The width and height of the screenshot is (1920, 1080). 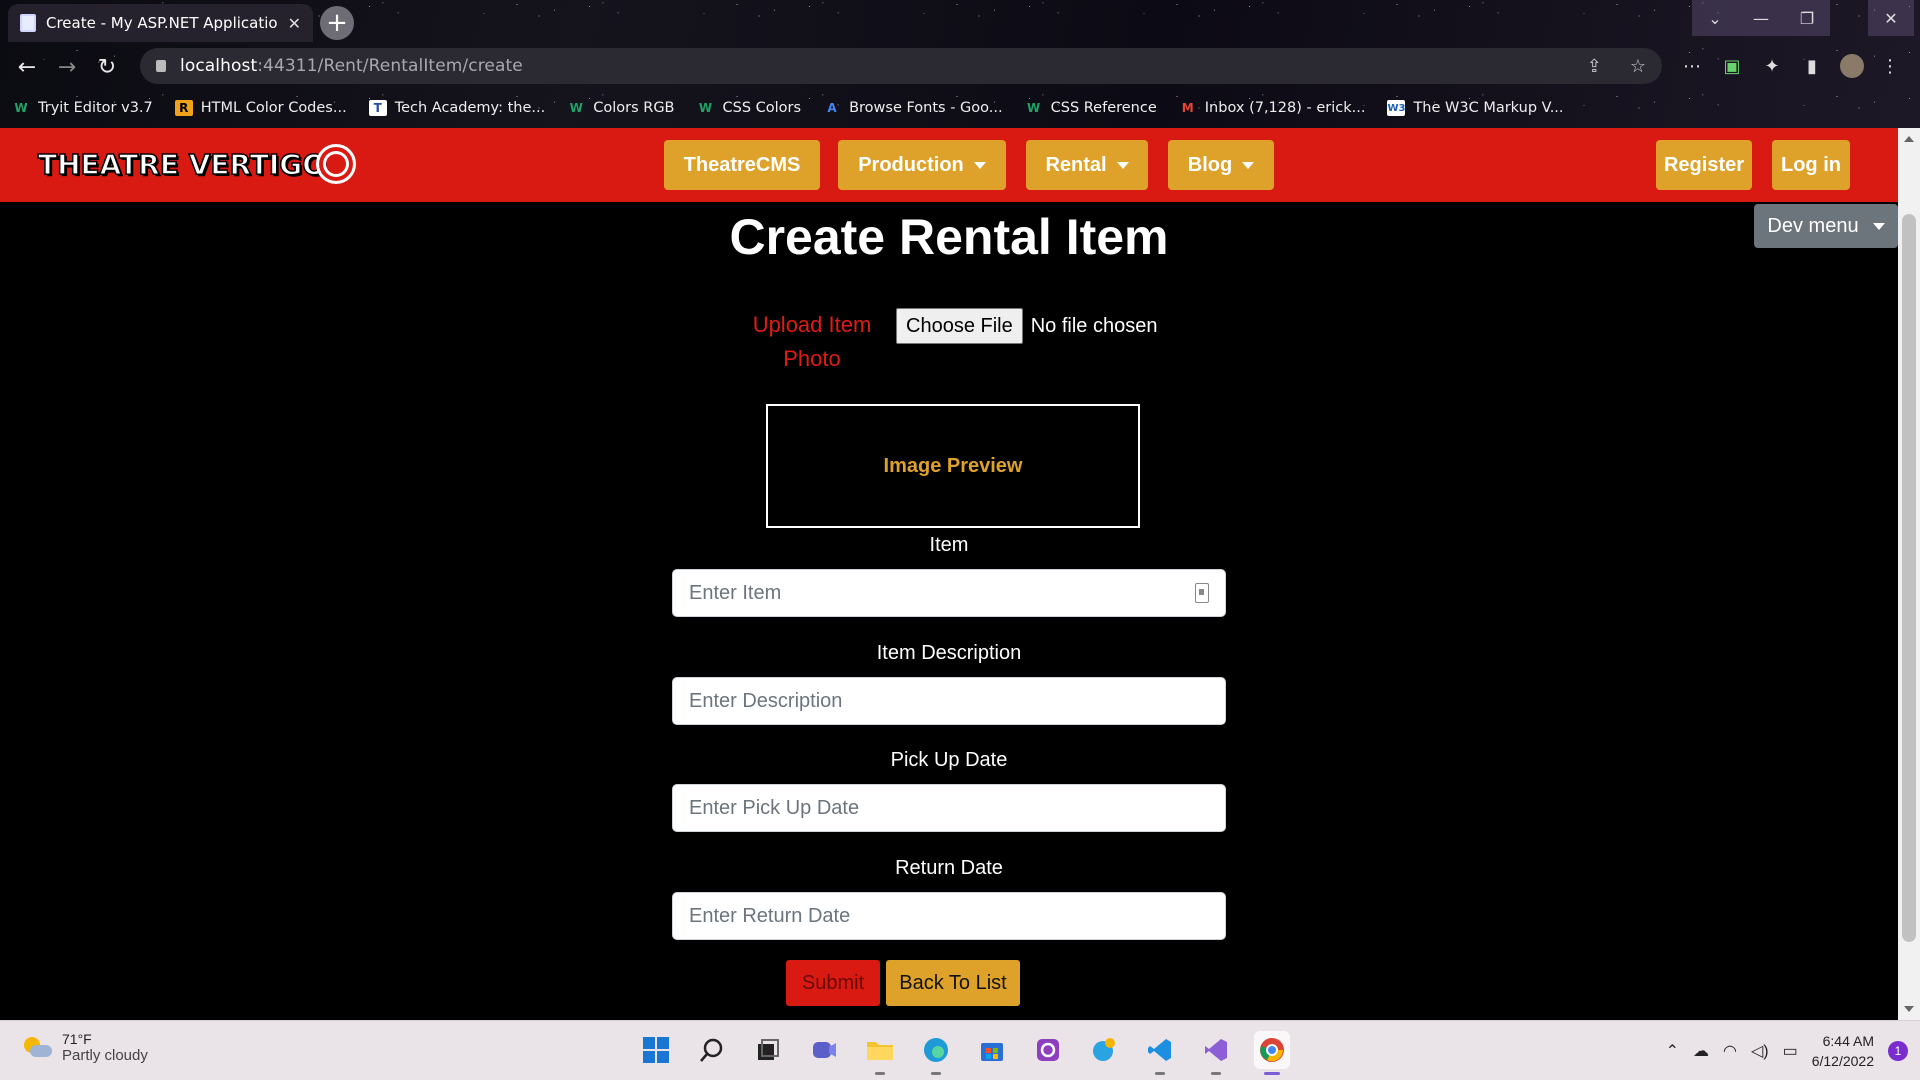 What do you see at coordinates (1790, 1051) in the screenshot?
I see `battery-icon: ▭` at bounding box center [1790, 1051].